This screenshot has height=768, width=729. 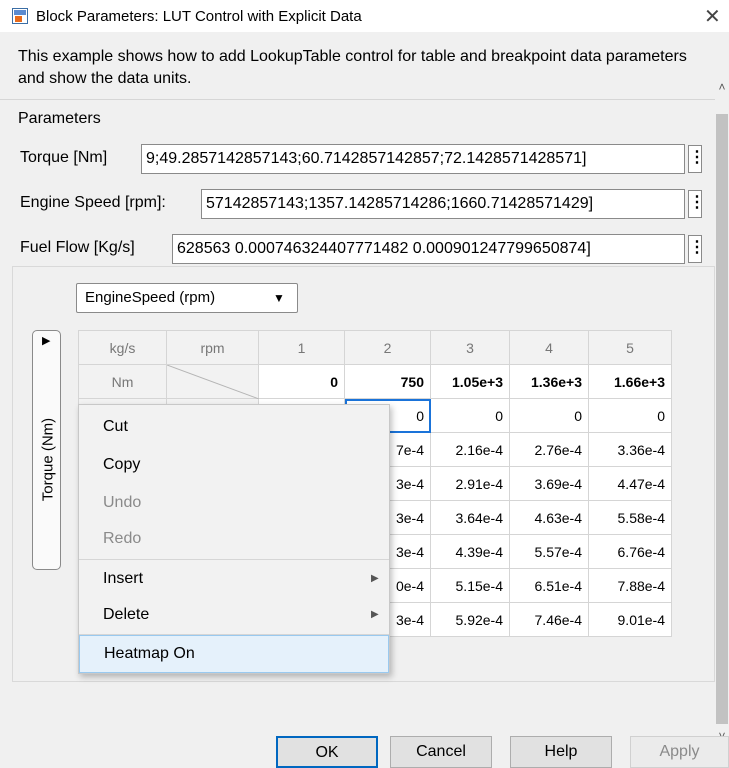 I want to click on scroll-up-icon: ˄, so click(x=722, y=87).